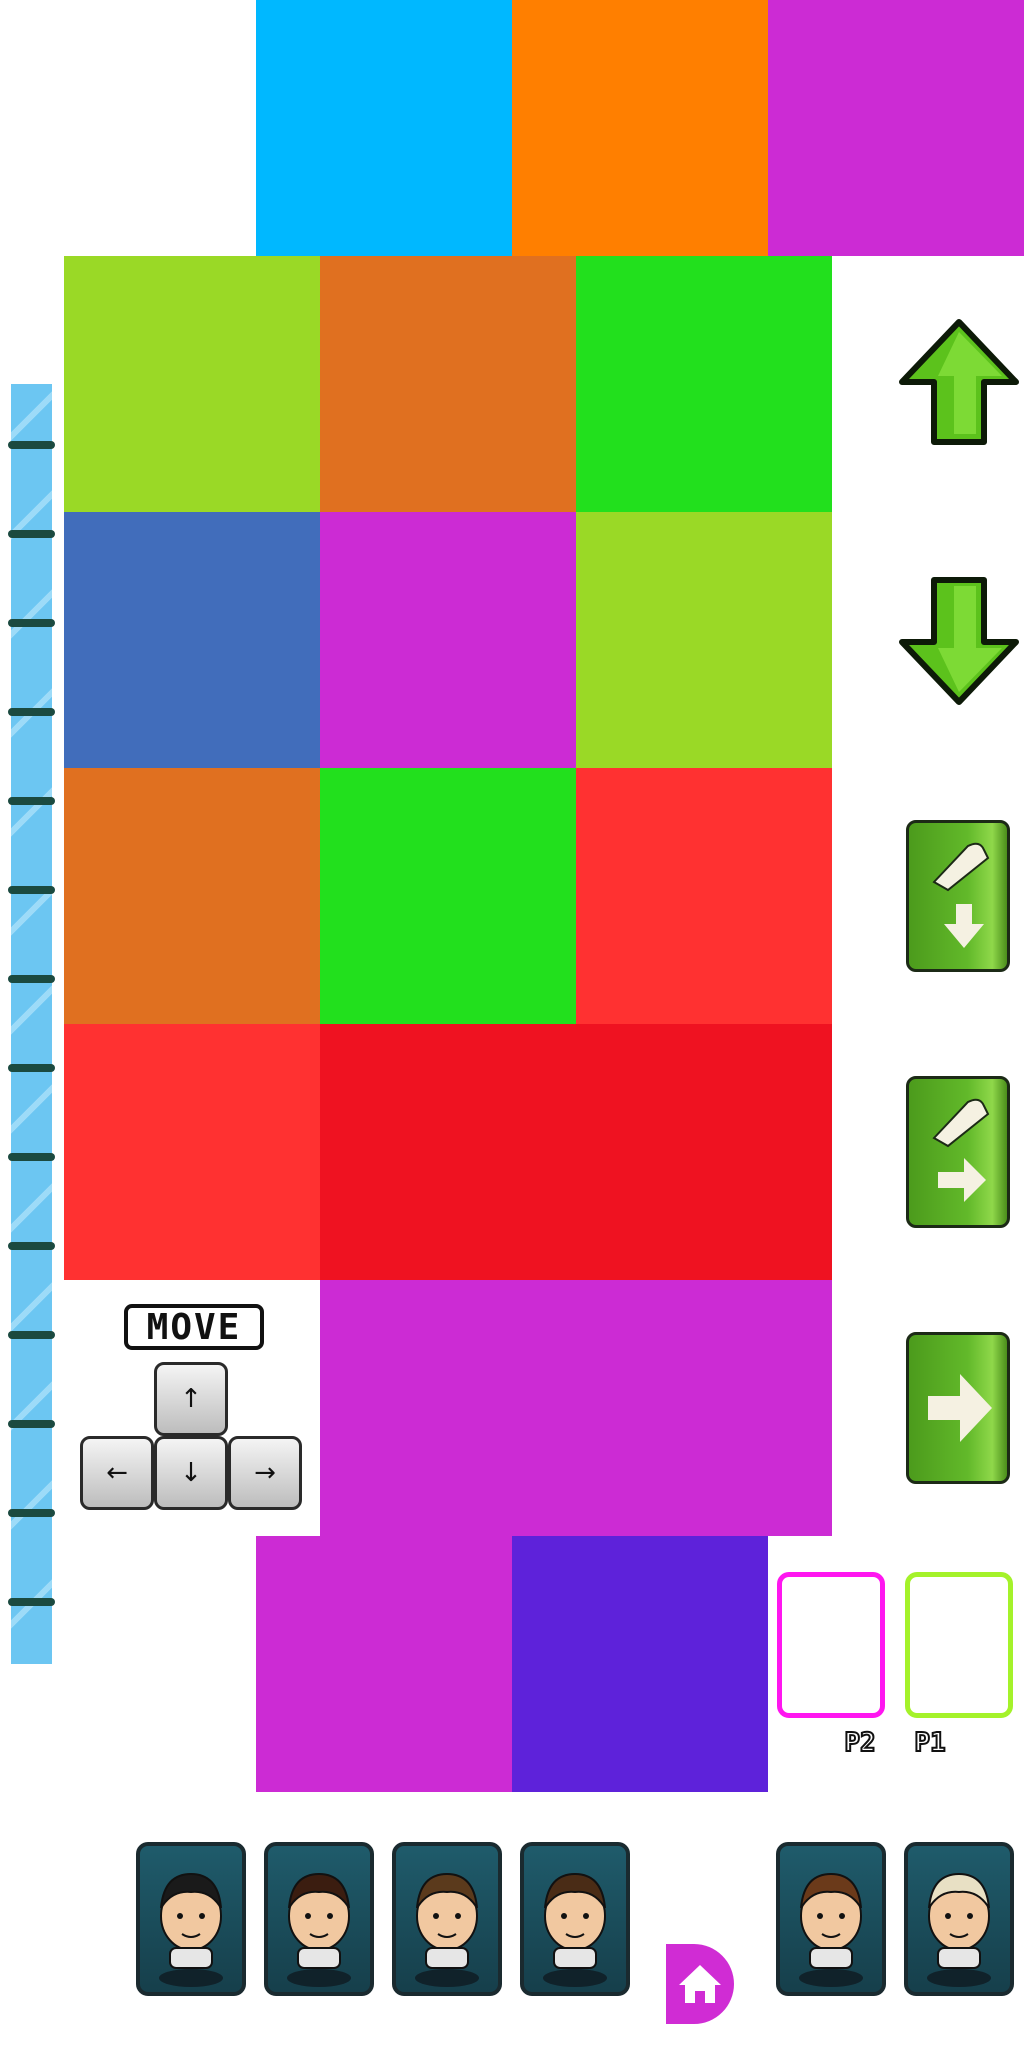  I want to click on shoe-kick-right-icon, so click(961, 1150).